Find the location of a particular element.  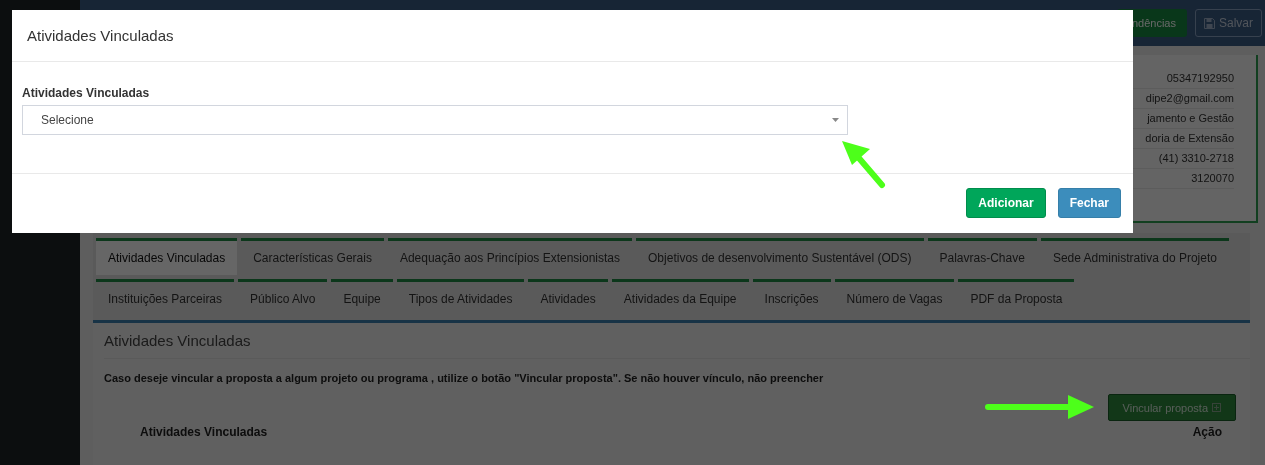

field-label: Atividades Vinculadas is located at coordinates (86, 93).